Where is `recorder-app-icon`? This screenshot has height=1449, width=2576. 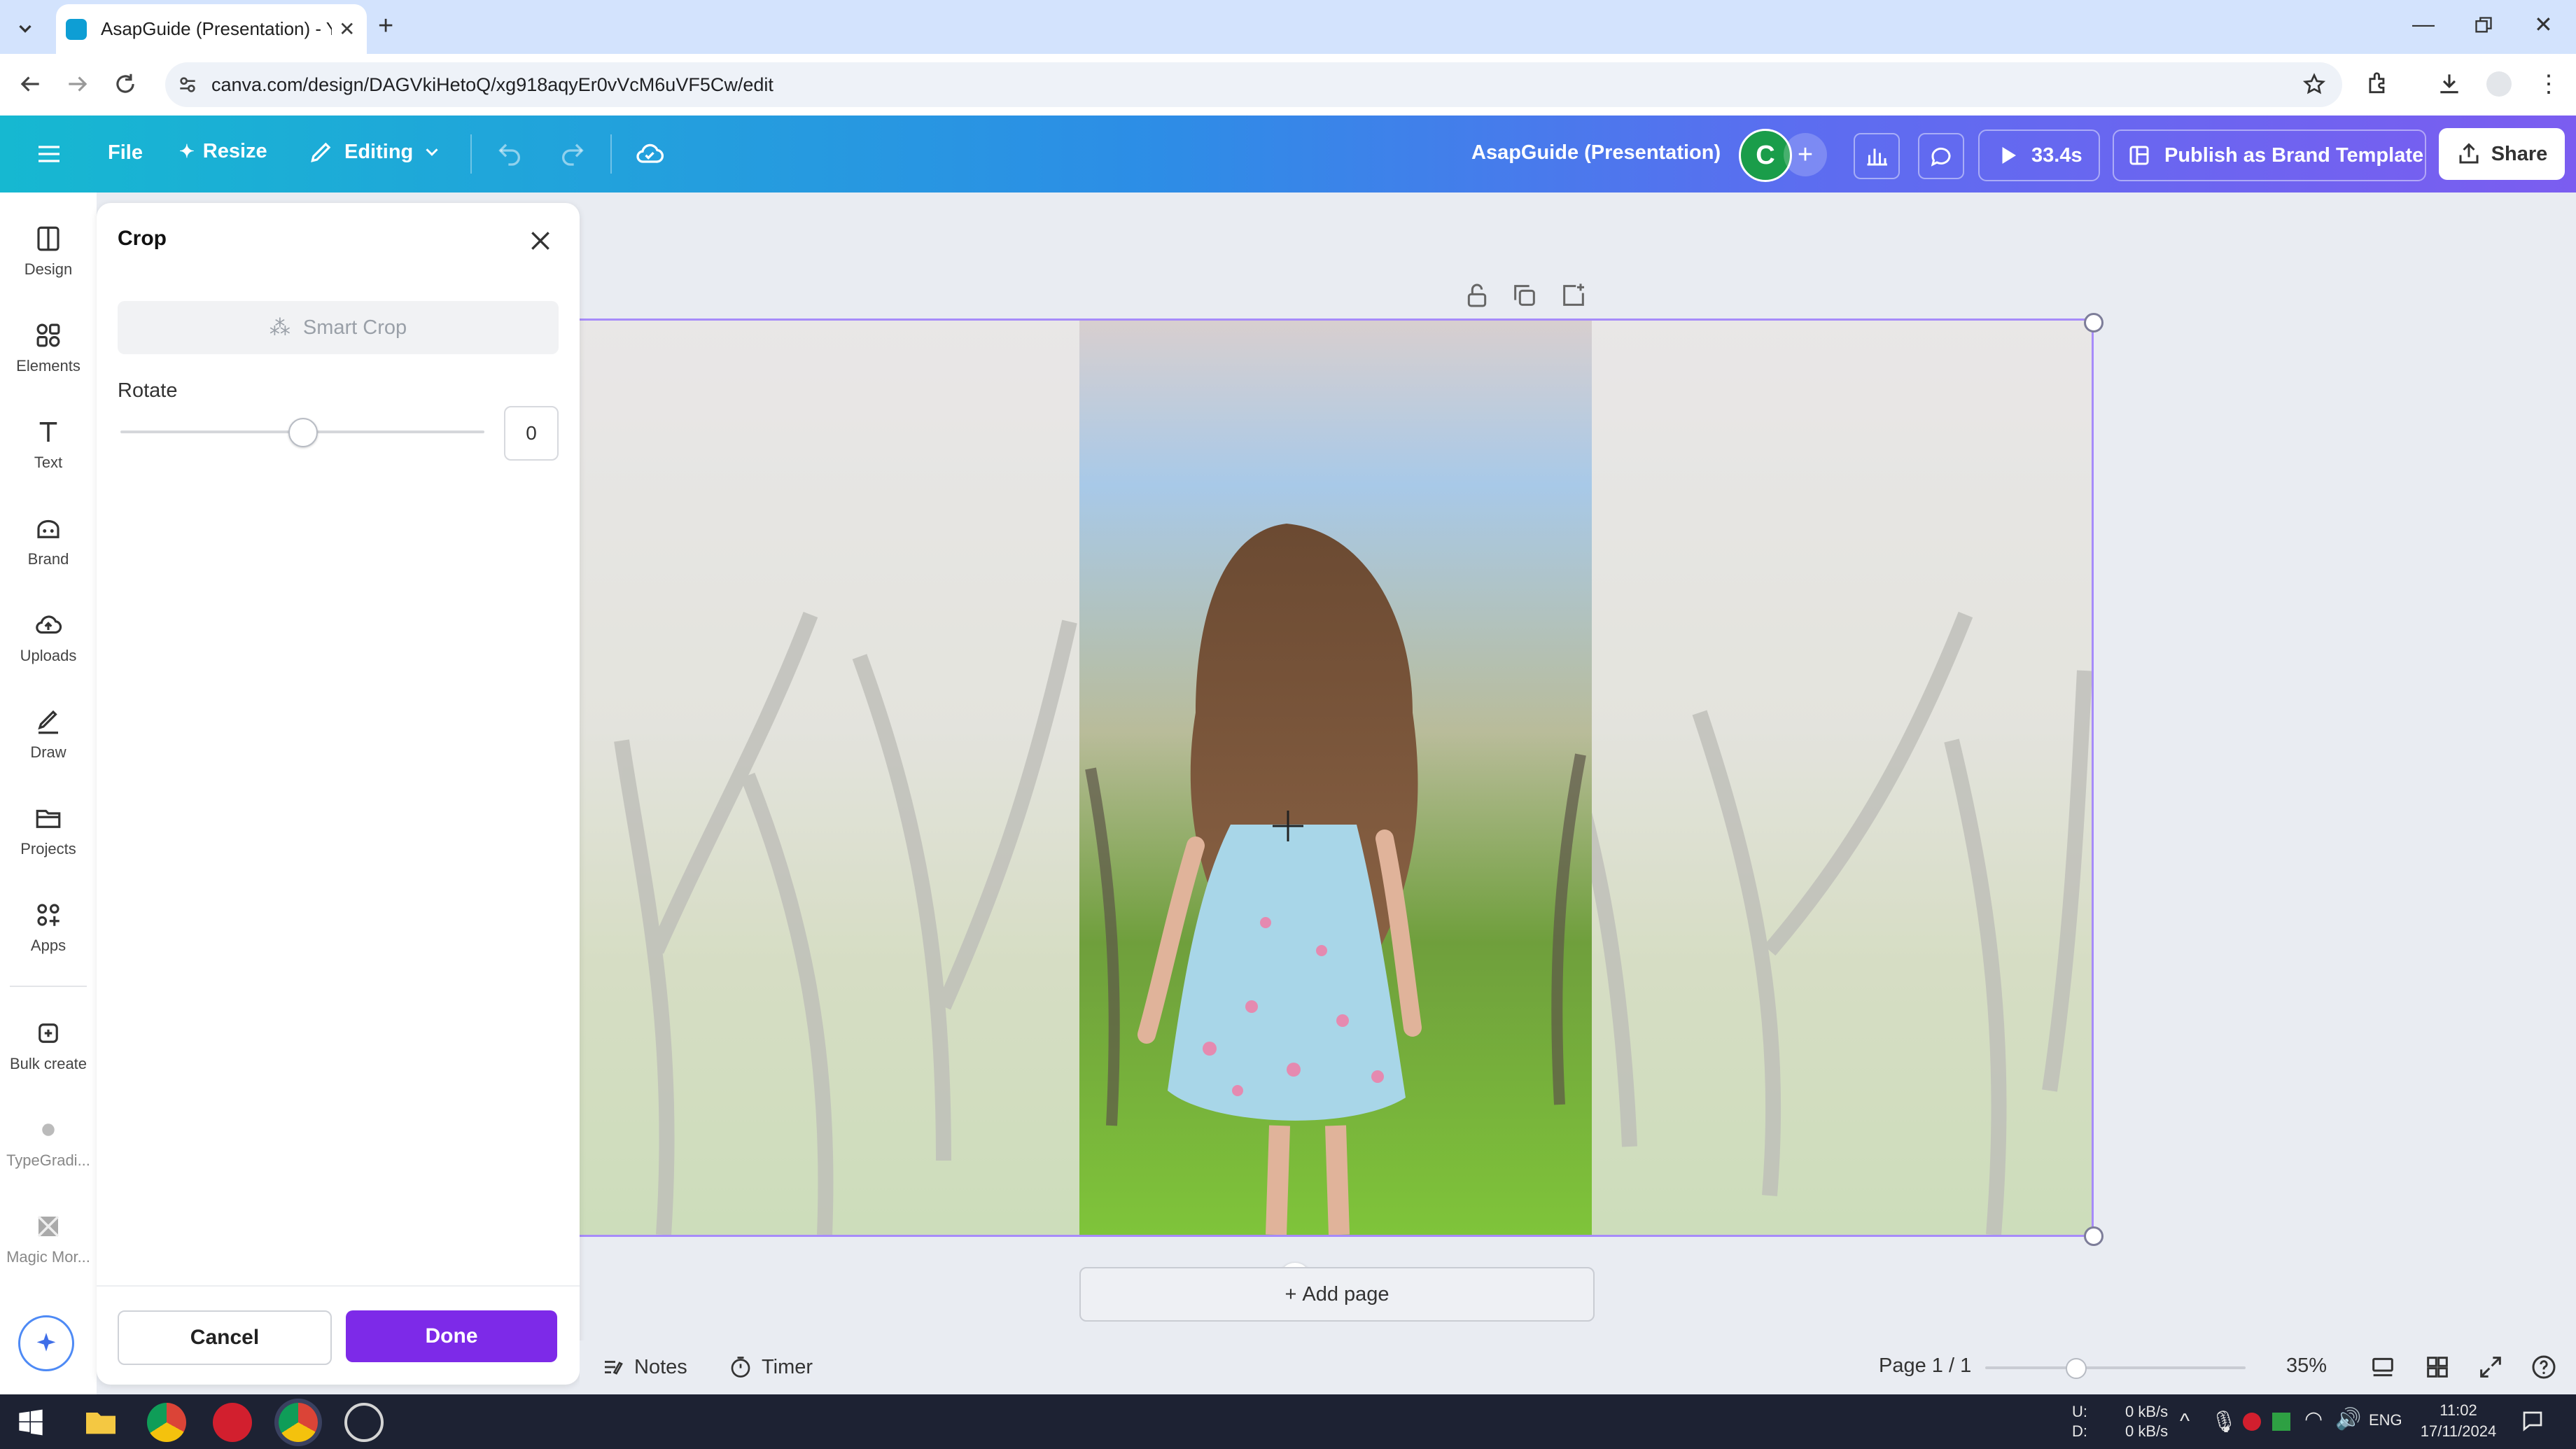
recorder-app-icon is located at coordinates (232, 1422).